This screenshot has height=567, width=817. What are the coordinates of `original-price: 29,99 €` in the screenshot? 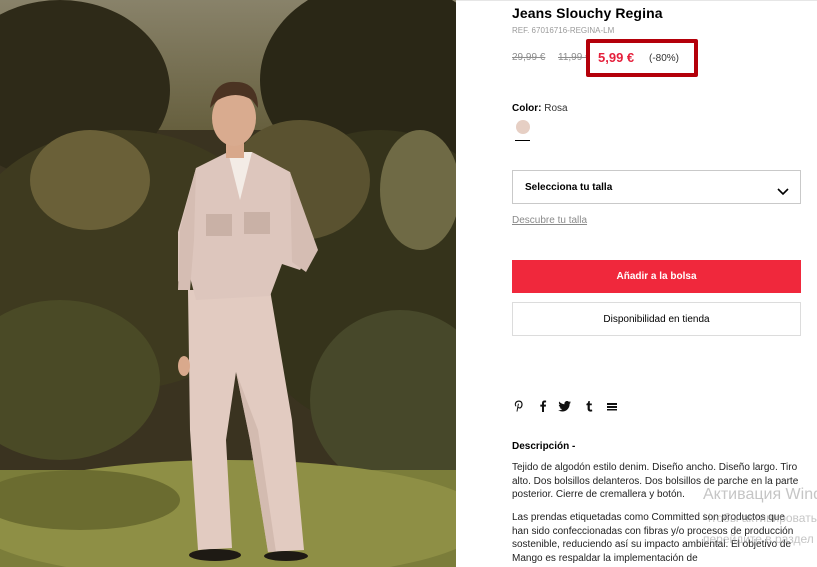 It's located at (529, 57).